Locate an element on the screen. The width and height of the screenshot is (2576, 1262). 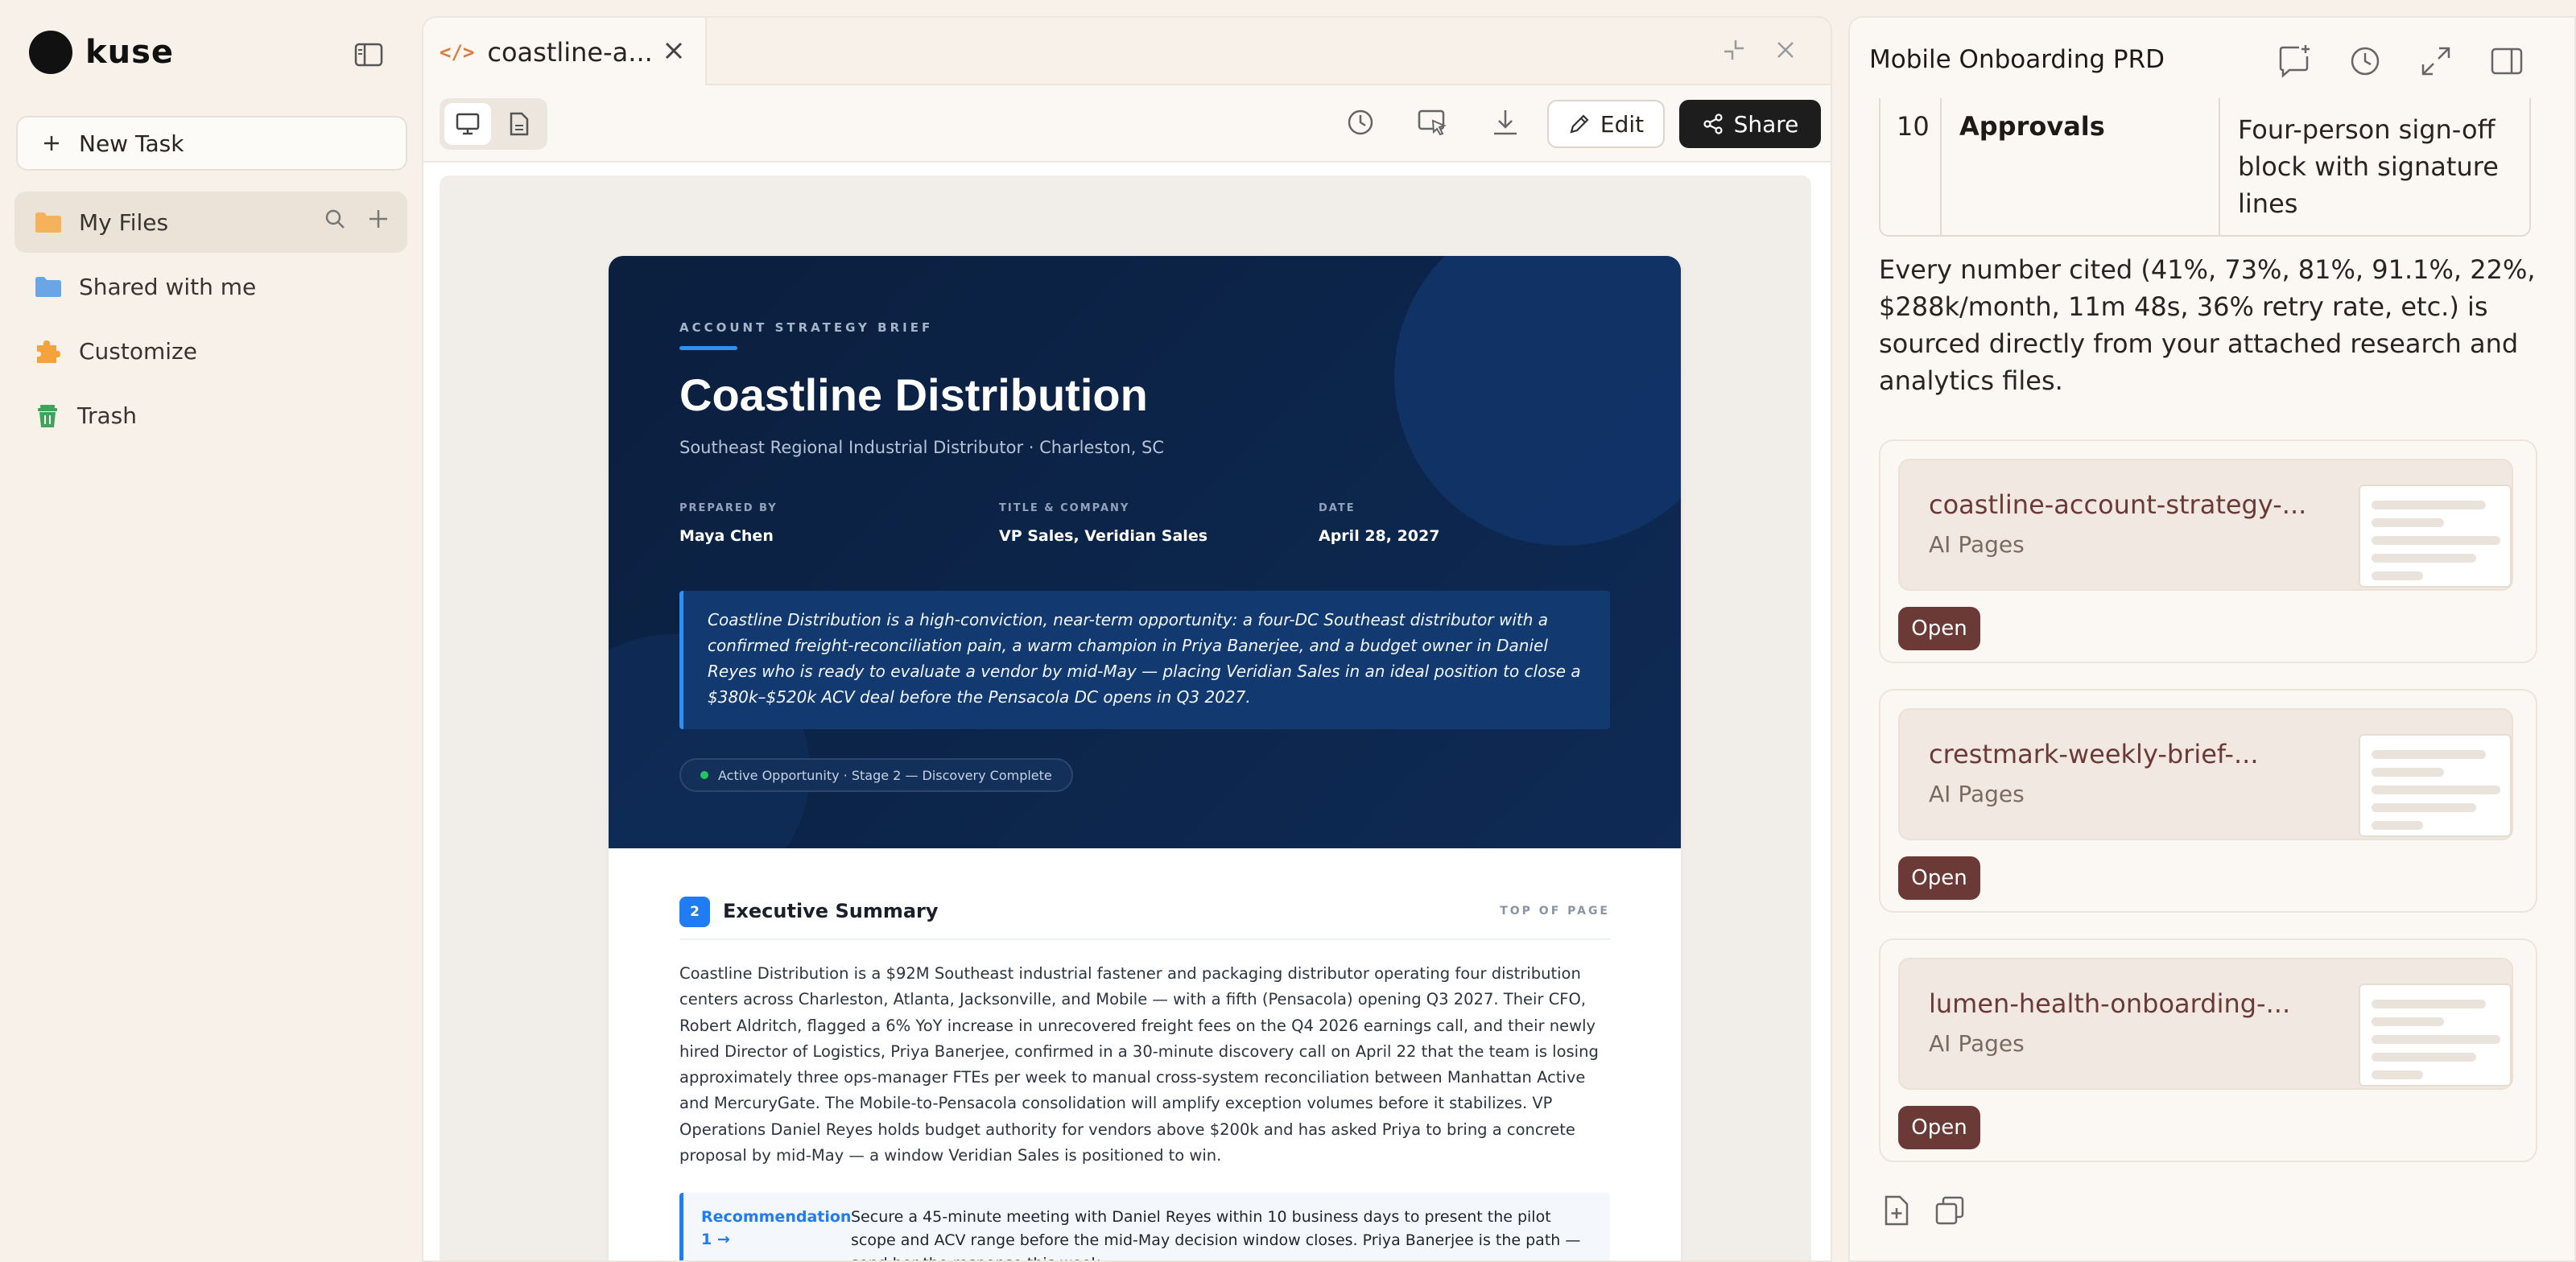
edit-label: Edit is located at coordinates (1622, 124).